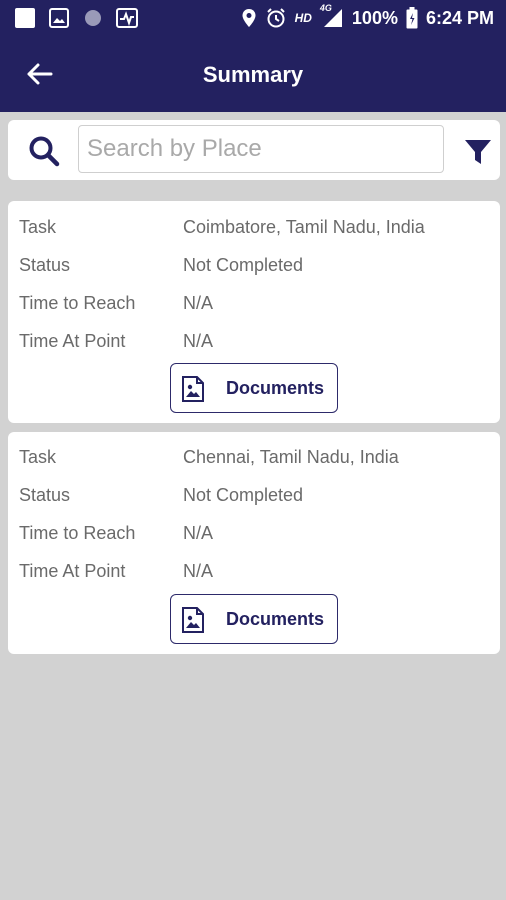 This screenshot has width=506, height=900. What do you see at coordinates (374, 17) in the screenshot?
I see `battery-percent: 100%` at bounding box center [374, 17].